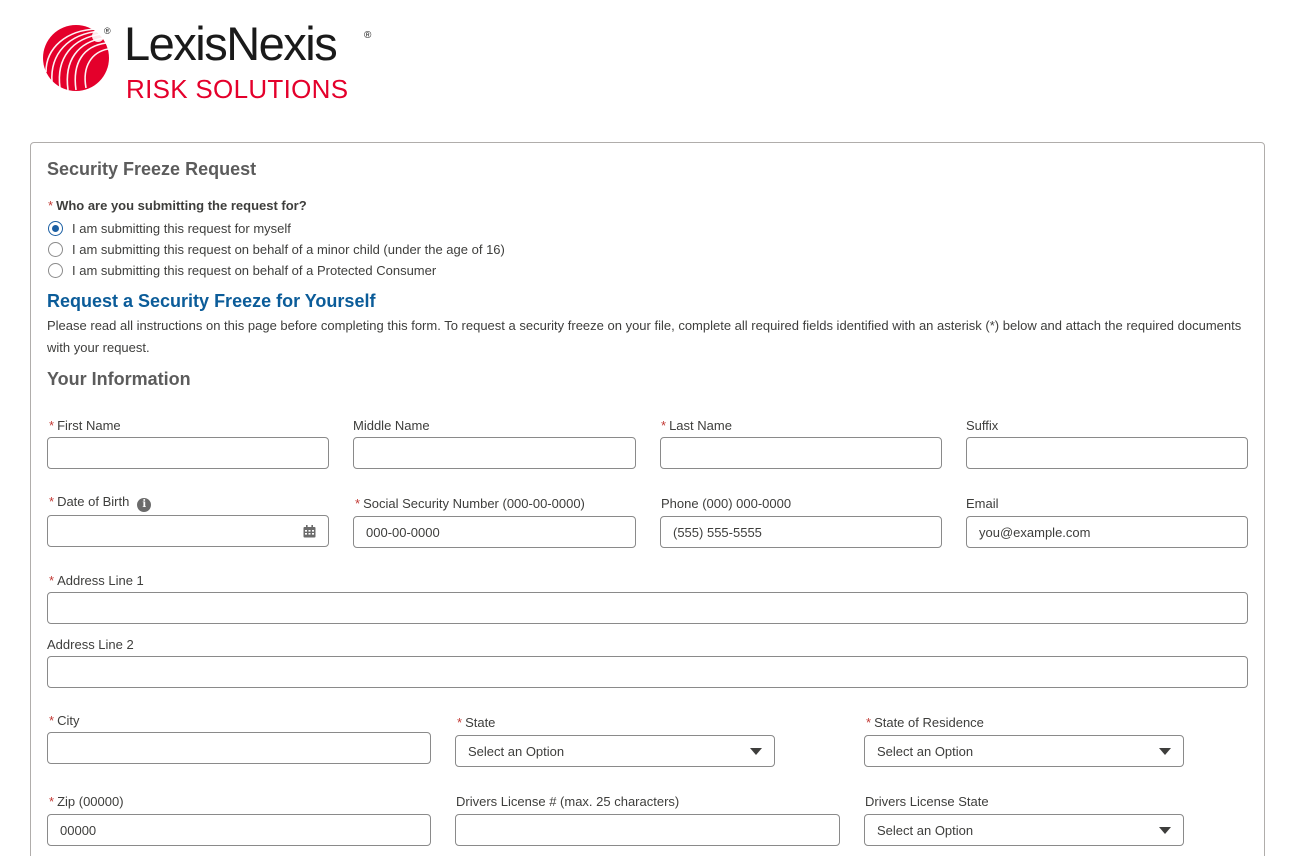 Image resolution: width=1295 pixels, height=856 pixels. I want to click on radio-option-myself: I am submitting this request for myself, so click(276, 228).